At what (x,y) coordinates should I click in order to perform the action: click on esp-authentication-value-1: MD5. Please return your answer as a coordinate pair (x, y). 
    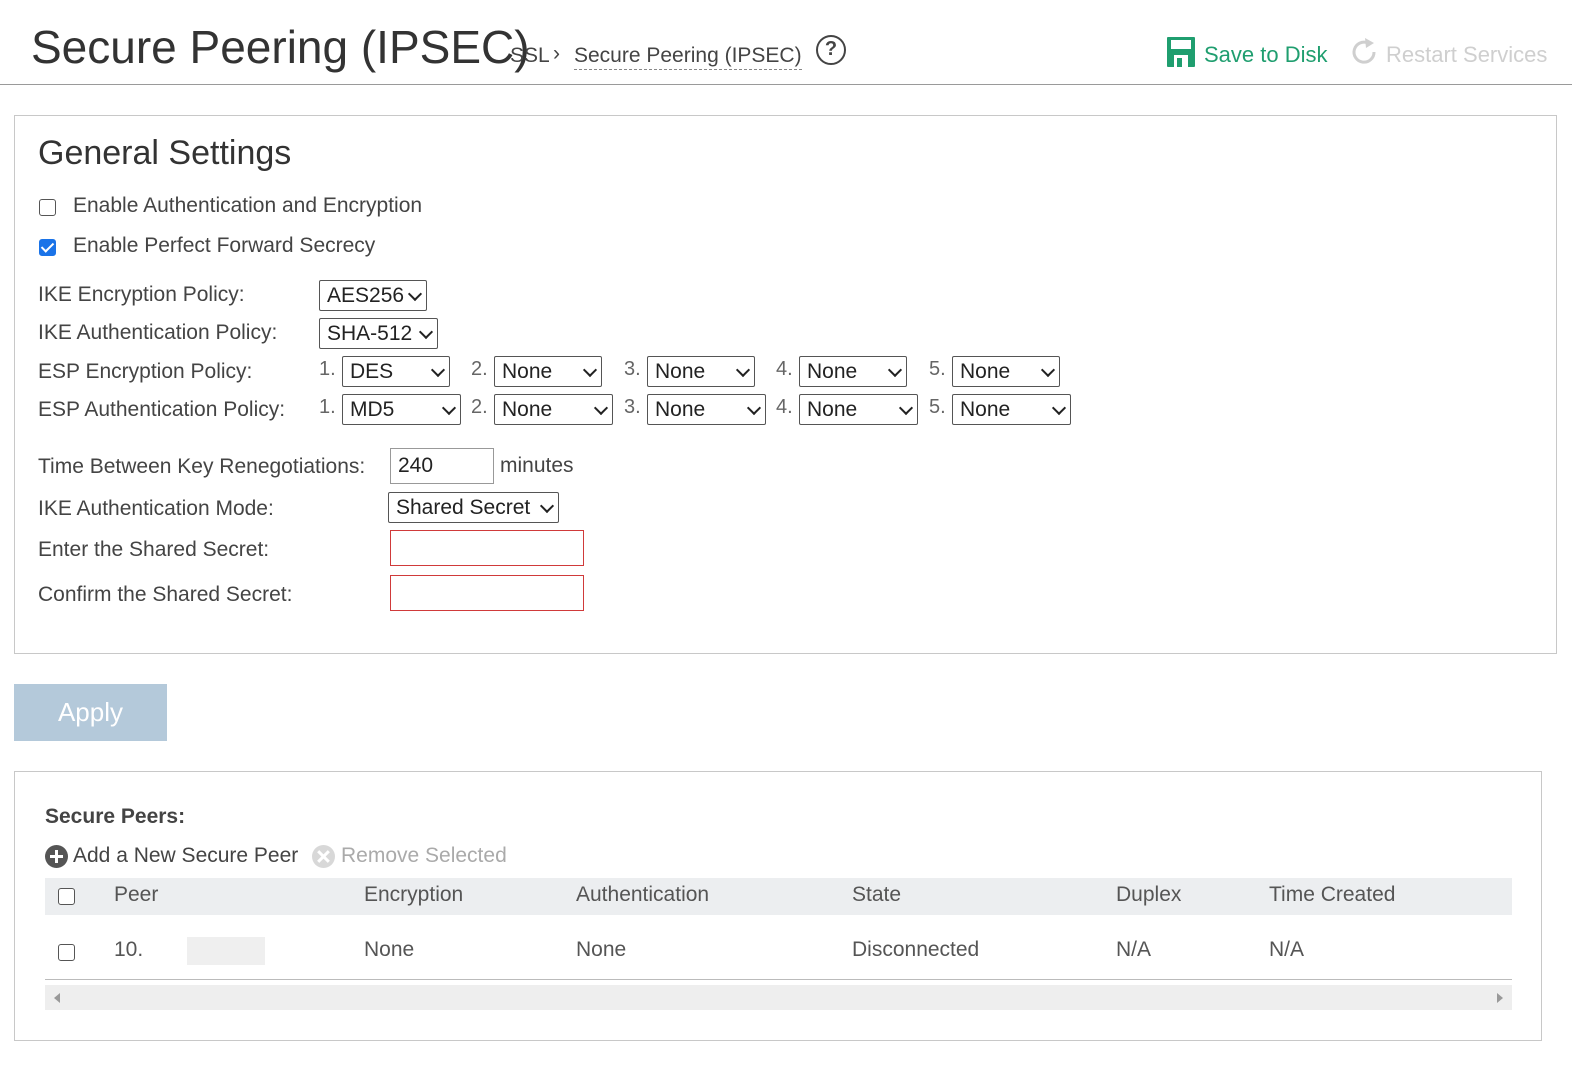
    Looking at the image, I should click on (372, 409).